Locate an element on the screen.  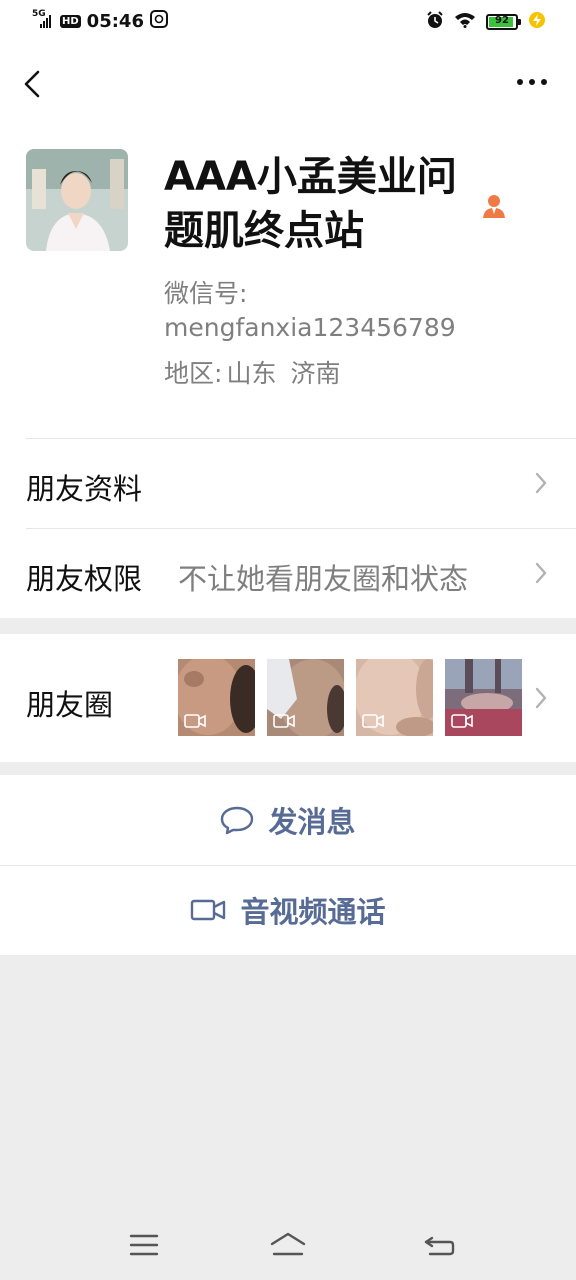
region-province: 山东 is located at coordinates (251, 373).